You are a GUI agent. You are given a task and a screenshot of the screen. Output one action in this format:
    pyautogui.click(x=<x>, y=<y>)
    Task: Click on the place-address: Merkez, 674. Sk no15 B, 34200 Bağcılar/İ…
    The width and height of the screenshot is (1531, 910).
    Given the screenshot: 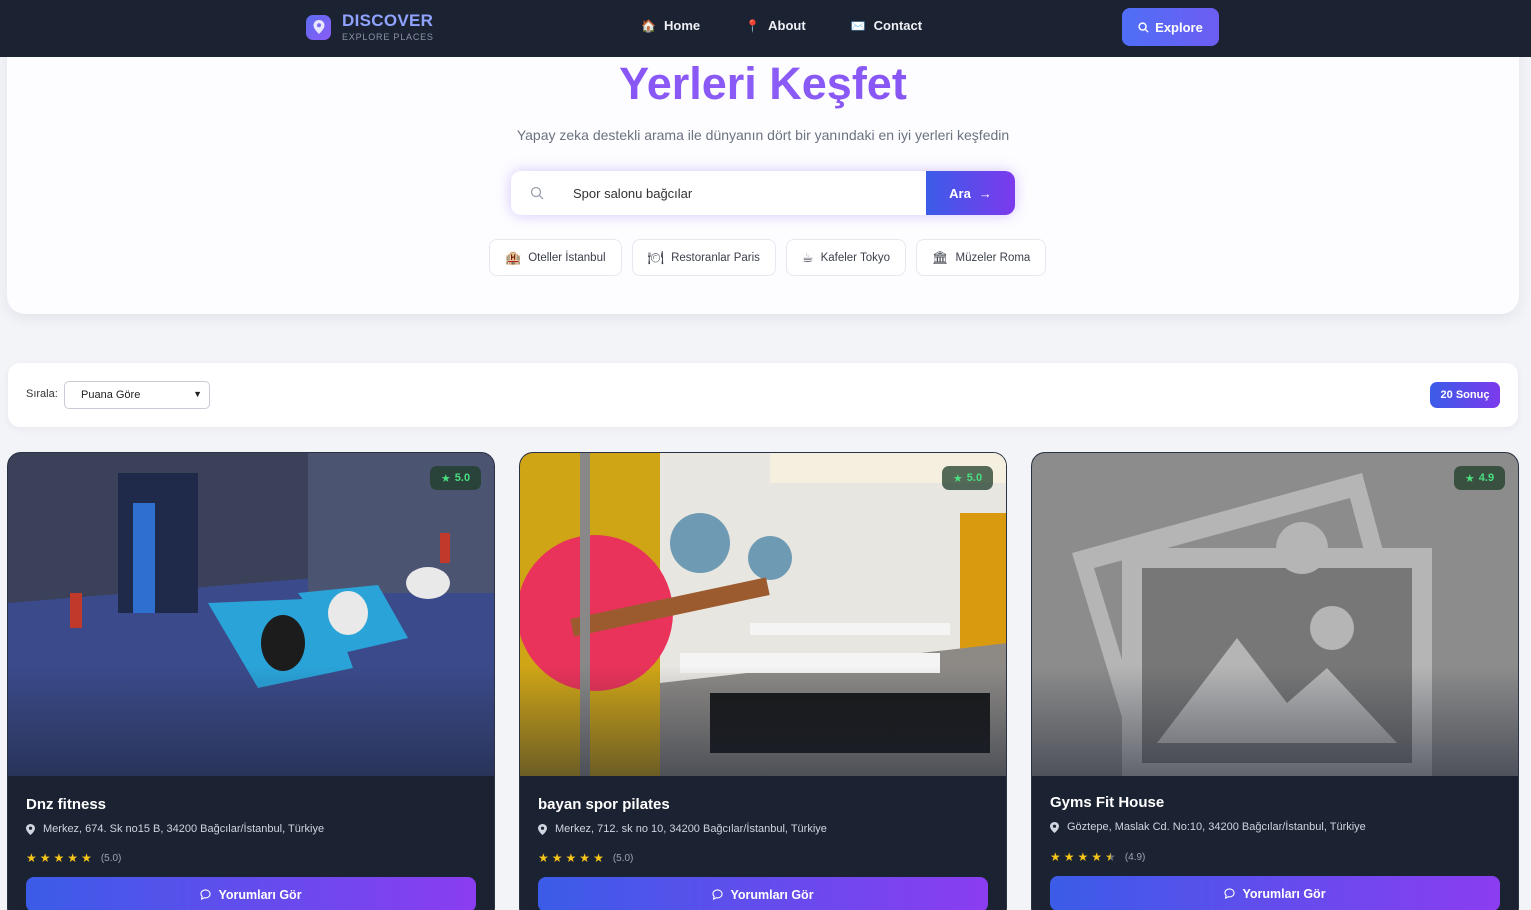 What is the action you would take?
    pyautogui.click(x=175, y=829)
    